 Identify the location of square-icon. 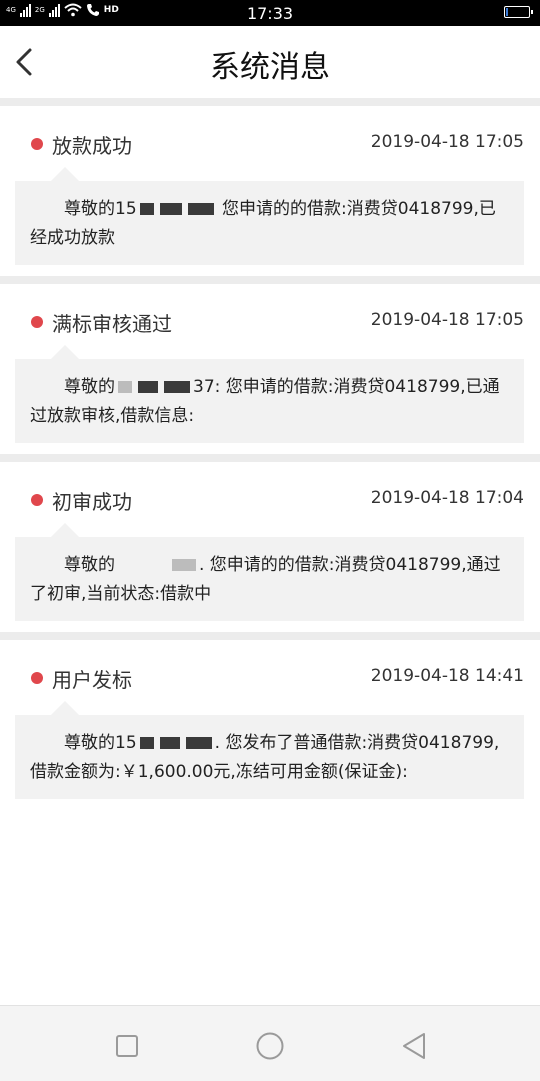
(127, 1046).